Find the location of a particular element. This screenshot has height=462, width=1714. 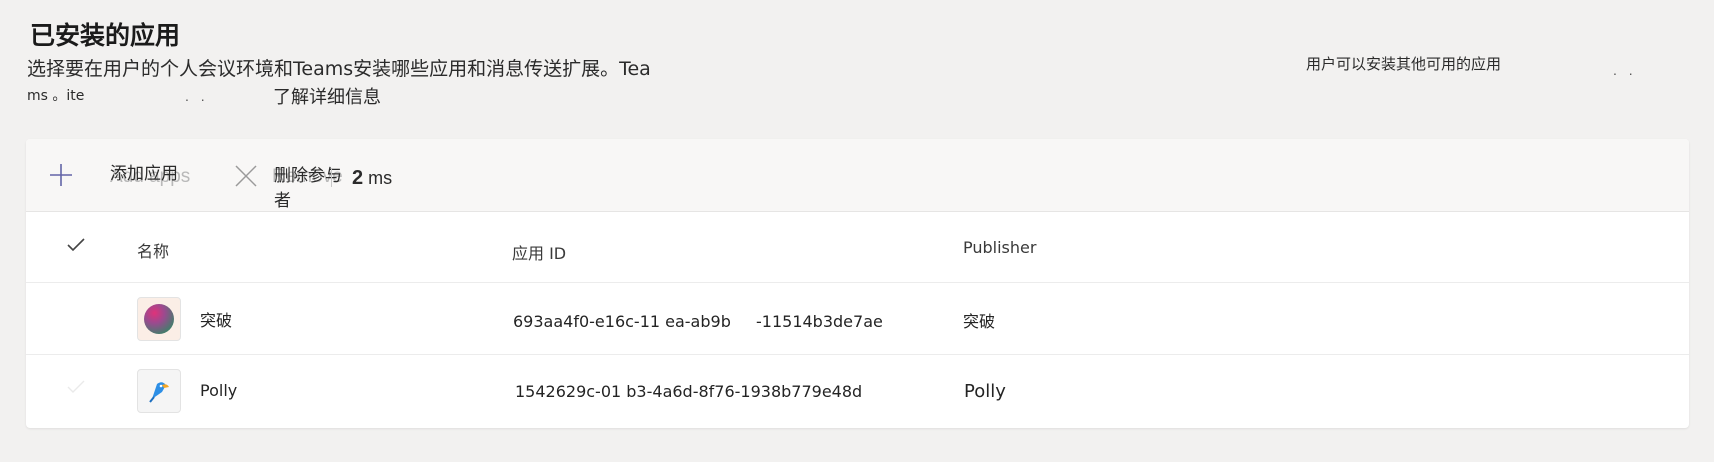

column-header-publisher: Publisher is located at coordinates (999, 247).